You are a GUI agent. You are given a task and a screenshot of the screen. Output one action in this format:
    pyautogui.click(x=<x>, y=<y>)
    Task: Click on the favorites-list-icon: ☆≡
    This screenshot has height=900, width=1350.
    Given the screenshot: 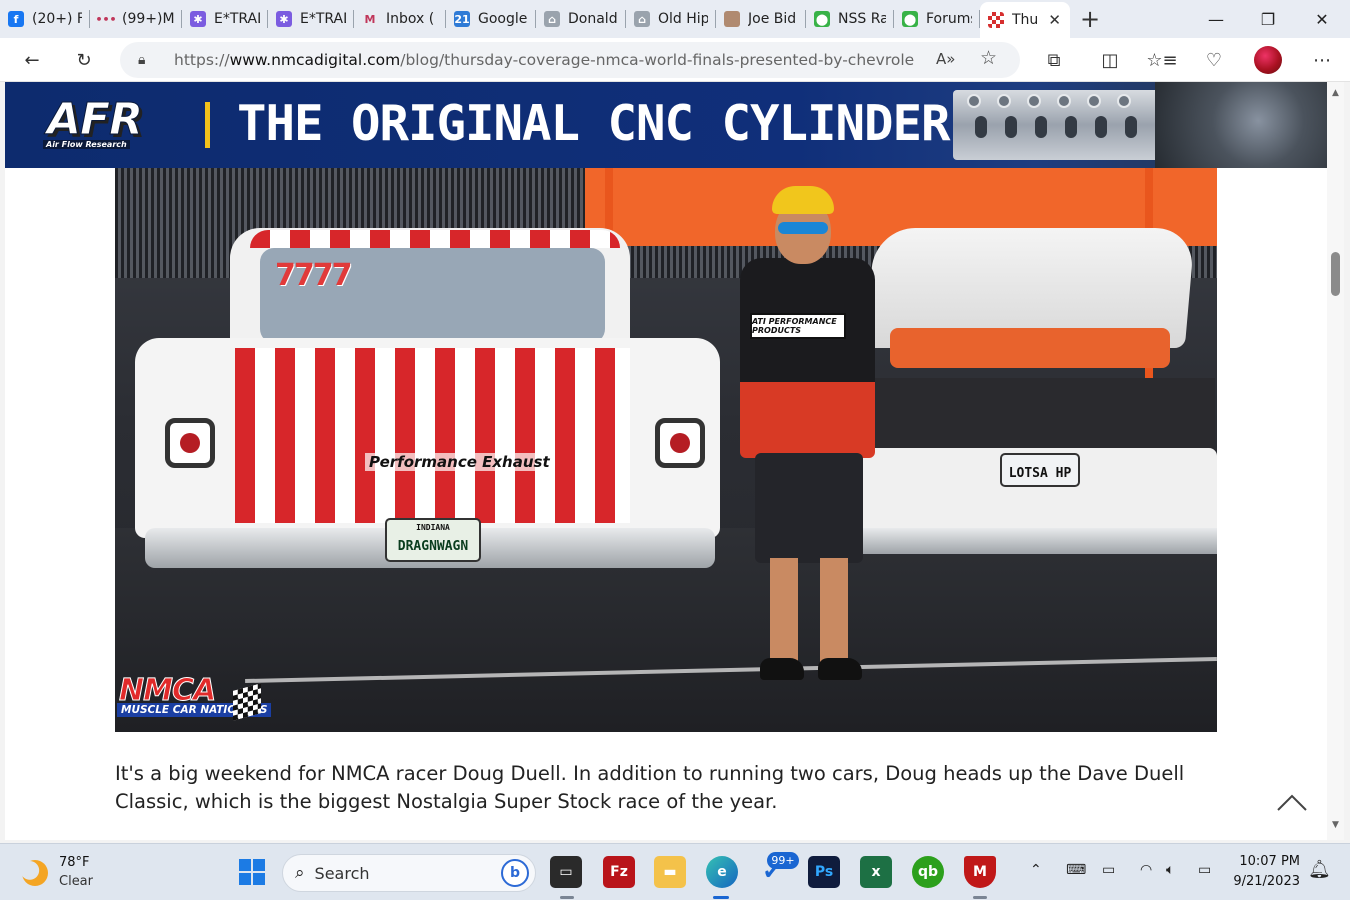 What is the action you would take?
    pyautogui.click(x=1162, y=60)
    